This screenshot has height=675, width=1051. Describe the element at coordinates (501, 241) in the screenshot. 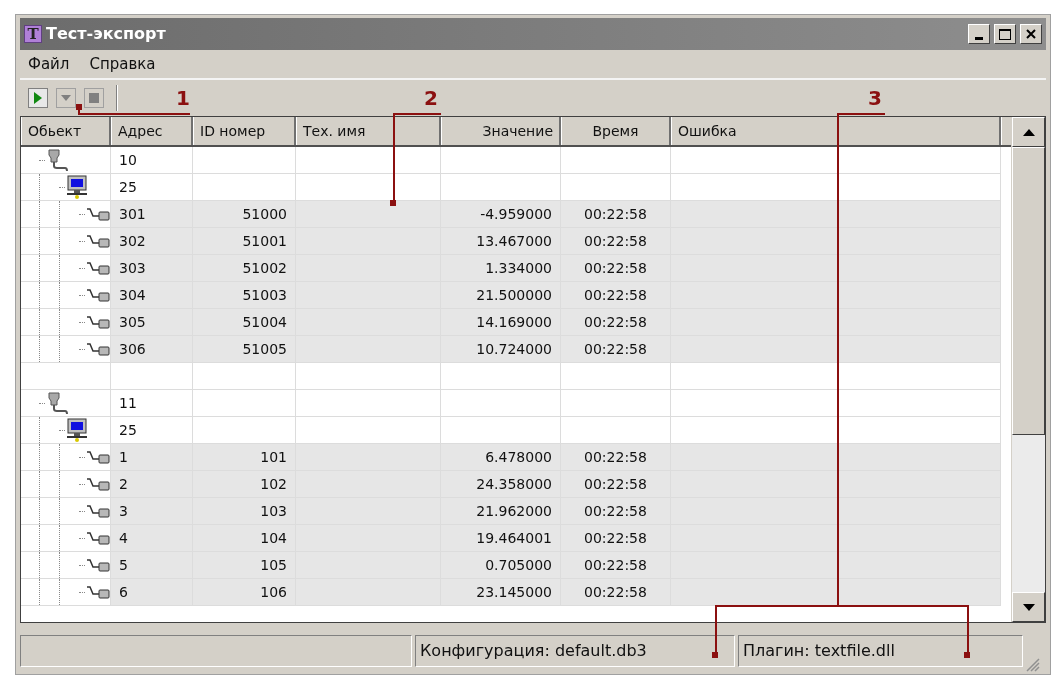

I see `table-cell: 13.467000` at that location.